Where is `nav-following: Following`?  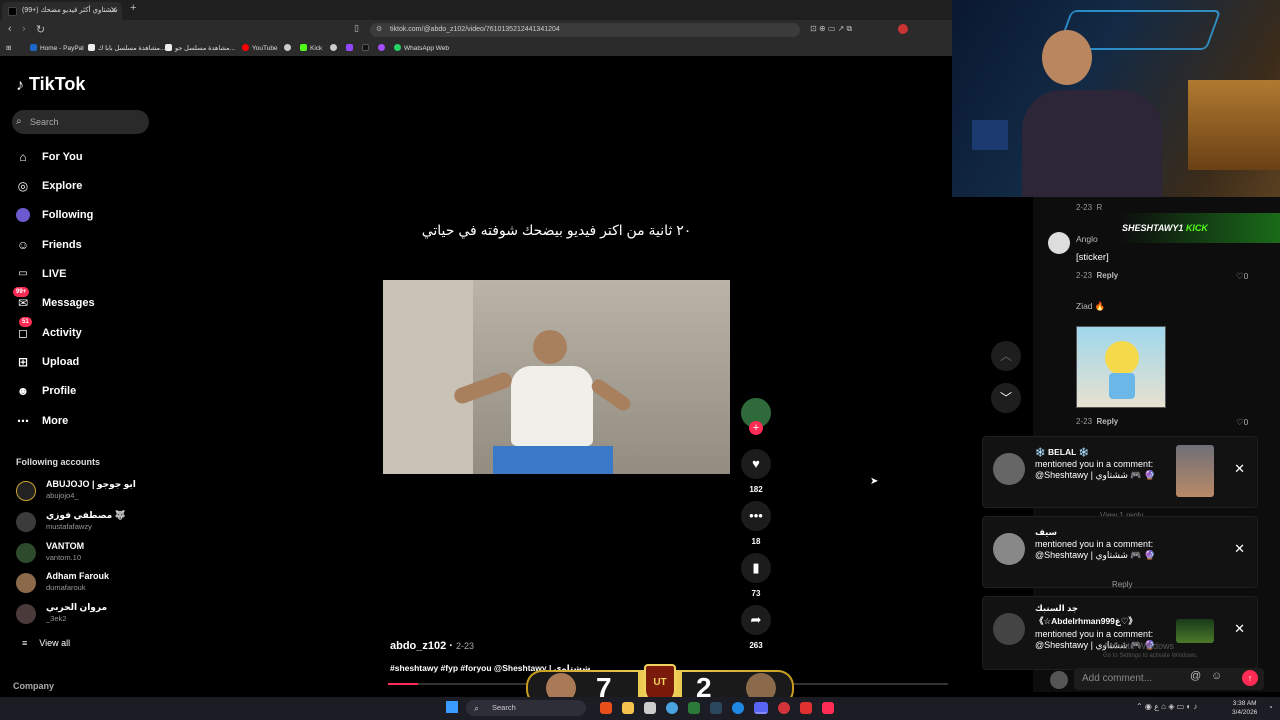 nav-following: Following is located at coordinates (54, 215).